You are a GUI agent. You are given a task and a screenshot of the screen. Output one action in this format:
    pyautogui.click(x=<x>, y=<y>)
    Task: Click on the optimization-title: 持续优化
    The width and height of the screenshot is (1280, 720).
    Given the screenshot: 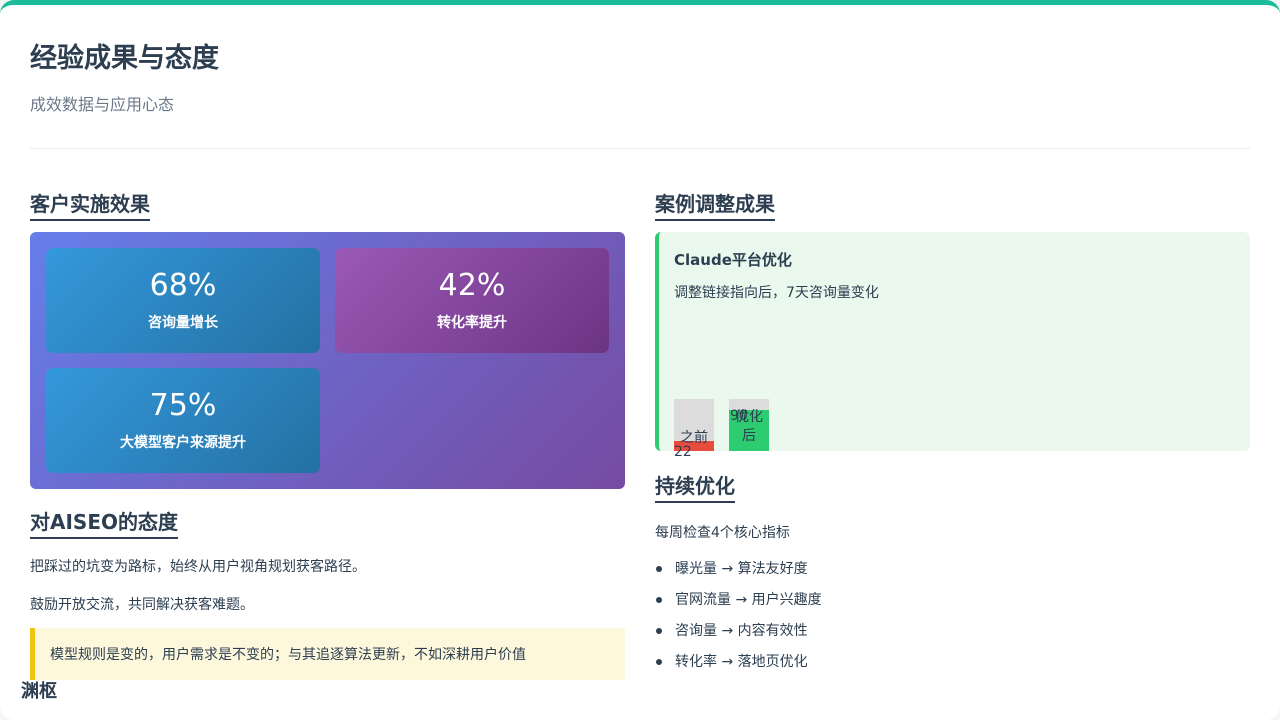 What is the action you would take?
    pyautogui.click(x=695, y=488)
    